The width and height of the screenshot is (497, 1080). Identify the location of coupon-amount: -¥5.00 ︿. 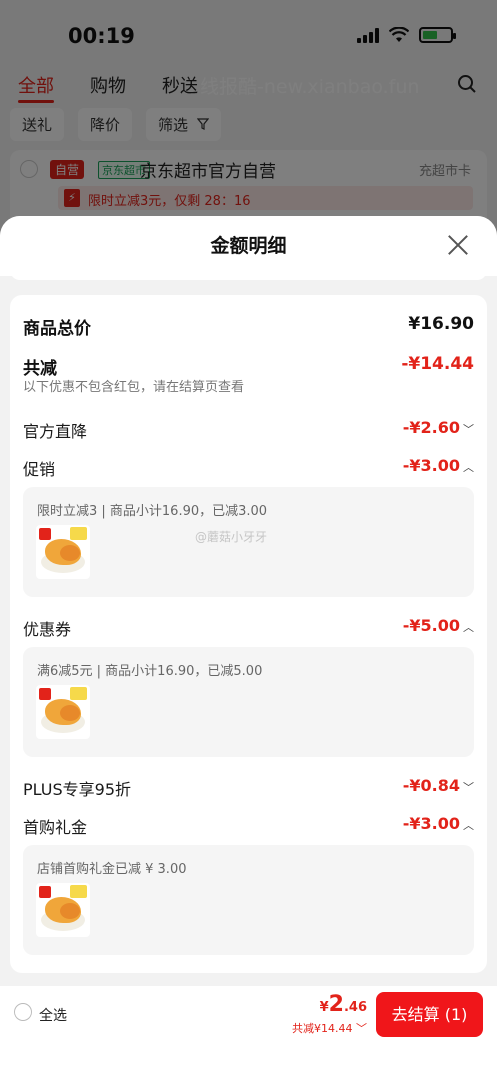
(438, 625).